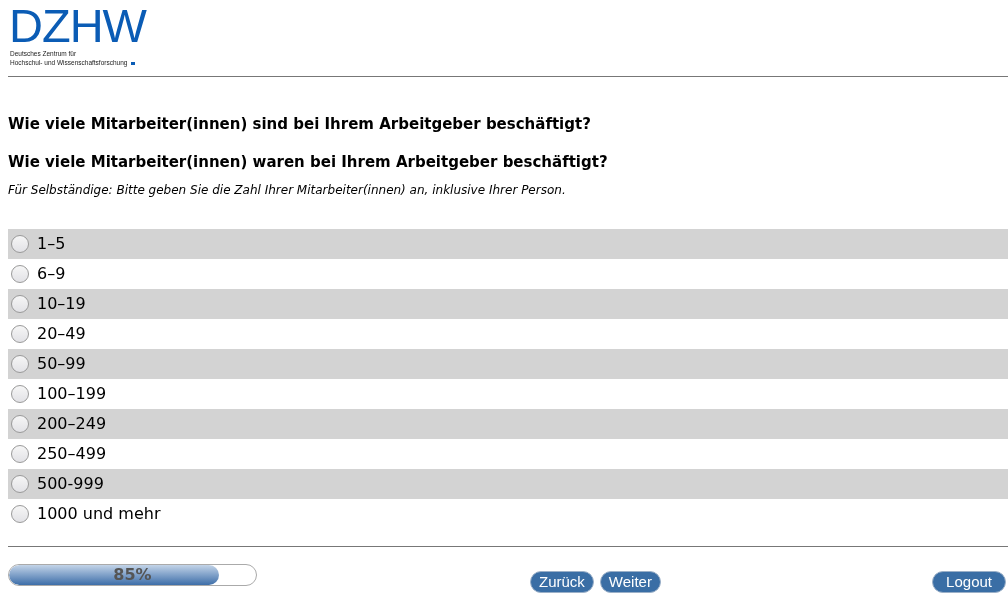  Describe the element at coordinates (508, 304) in the screenshot. I see `answer-option: 10–19` at that location.